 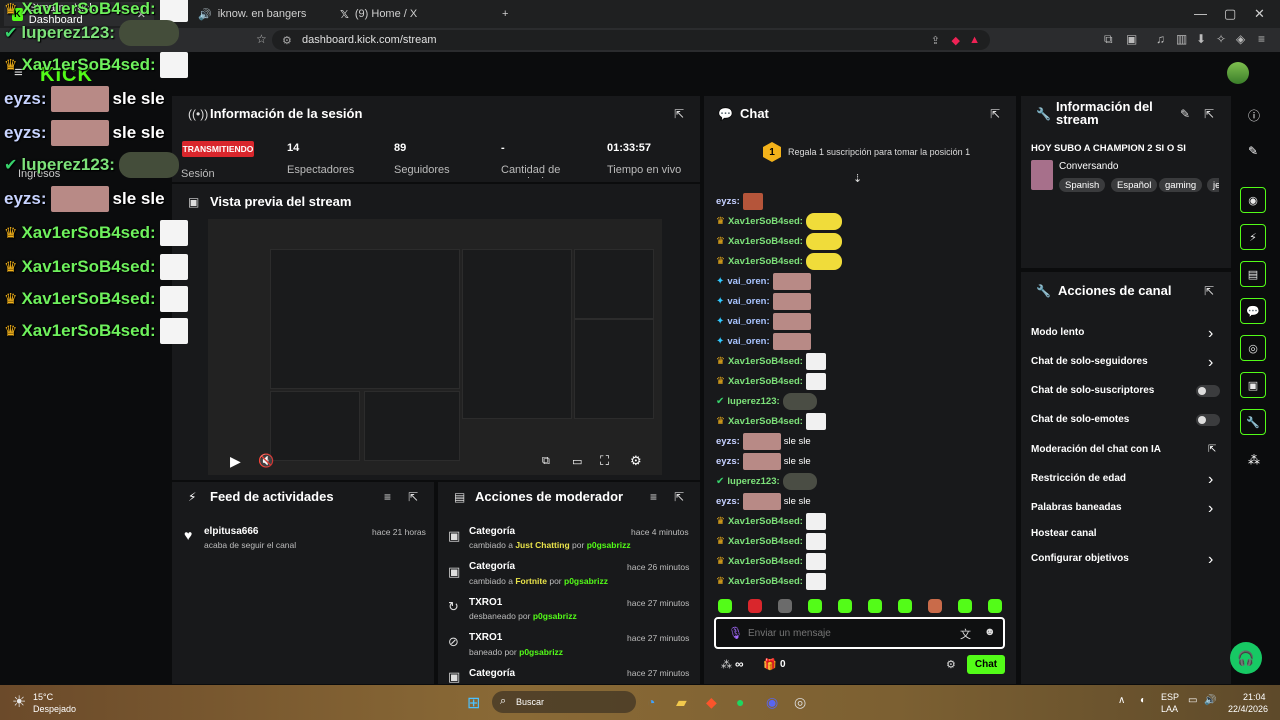 What do you see at coordinates (1259, 14) in the screenshot?
I see `close-window-icon: ✕` at bounding box center [1259, 14].